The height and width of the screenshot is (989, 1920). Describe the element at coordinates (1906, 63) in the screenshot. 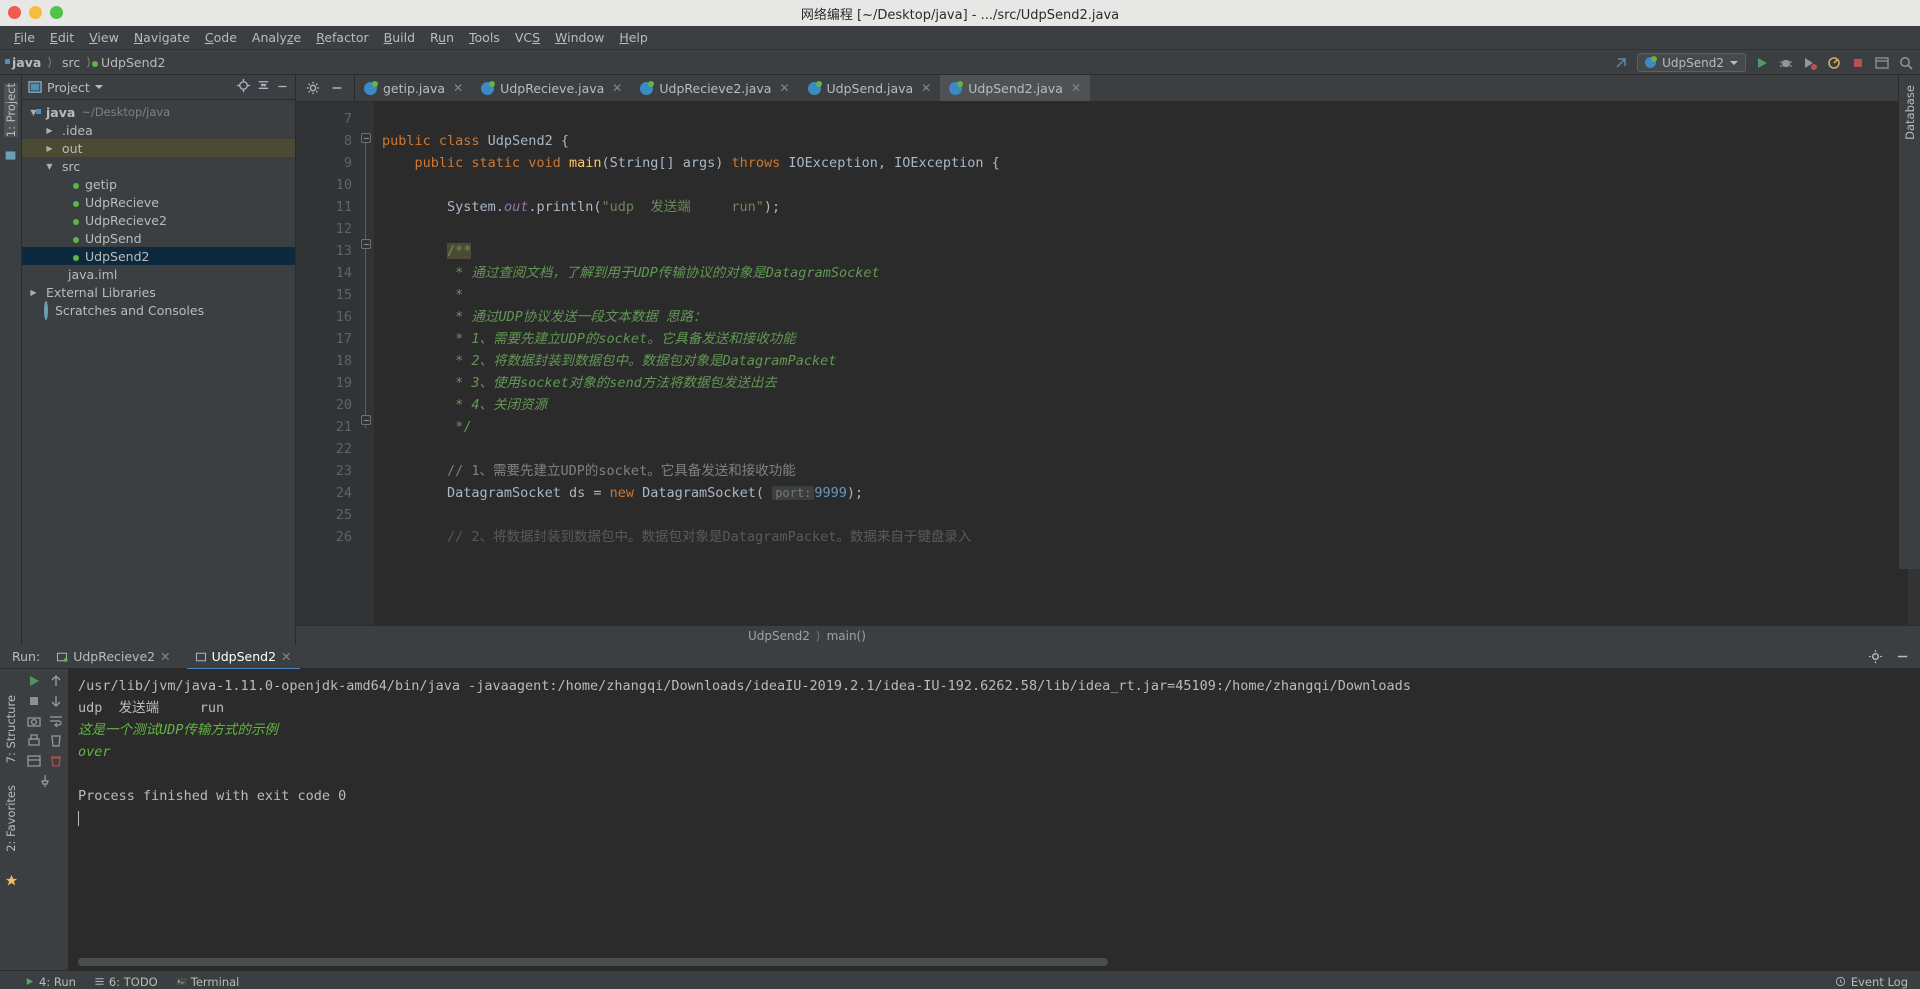

I see `search-icon` at that location.